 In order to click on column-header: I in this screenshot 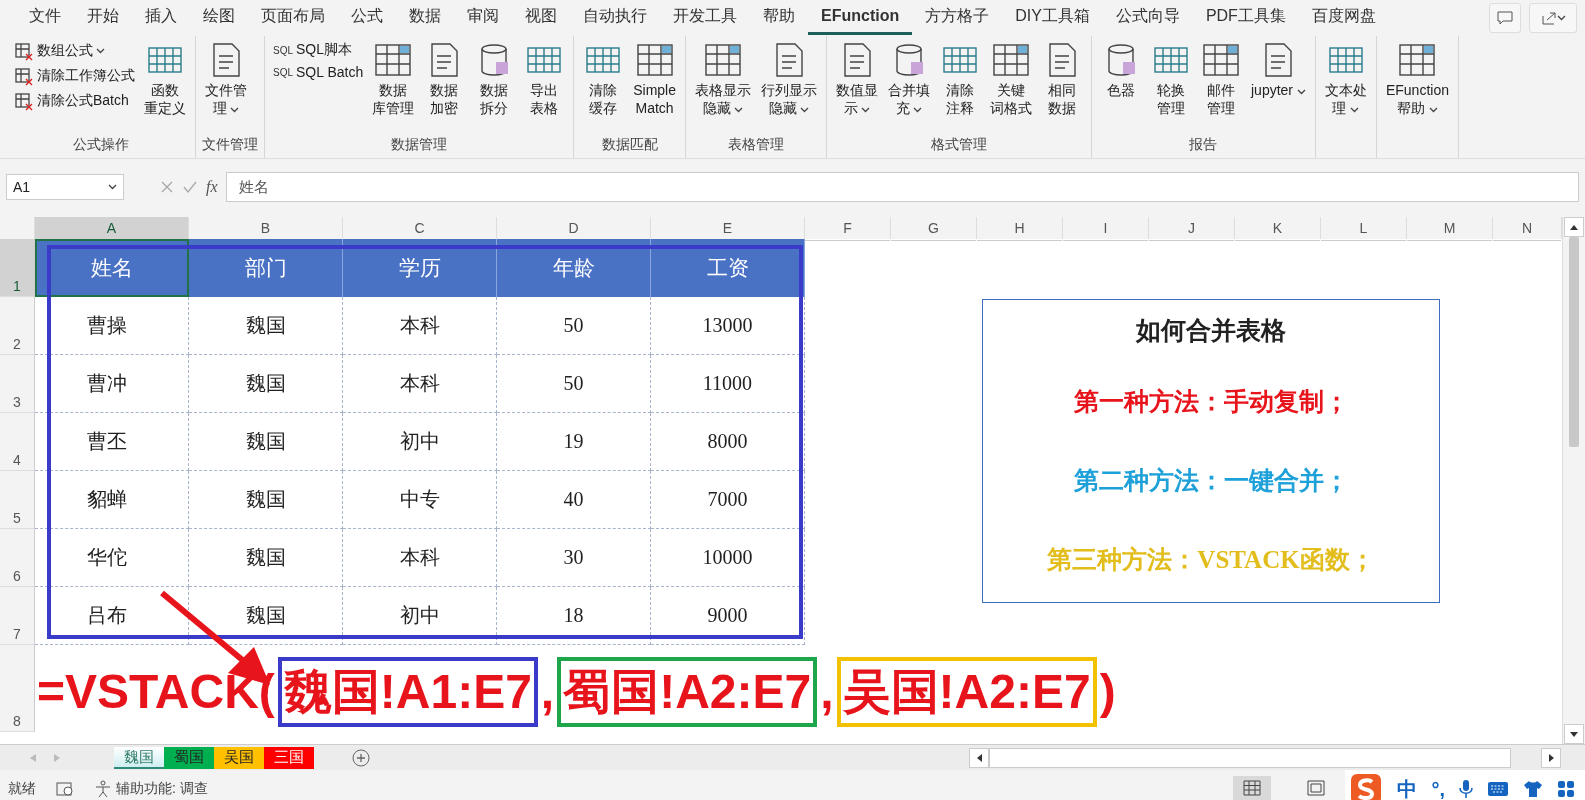, I will do `click(1106, 229)`.